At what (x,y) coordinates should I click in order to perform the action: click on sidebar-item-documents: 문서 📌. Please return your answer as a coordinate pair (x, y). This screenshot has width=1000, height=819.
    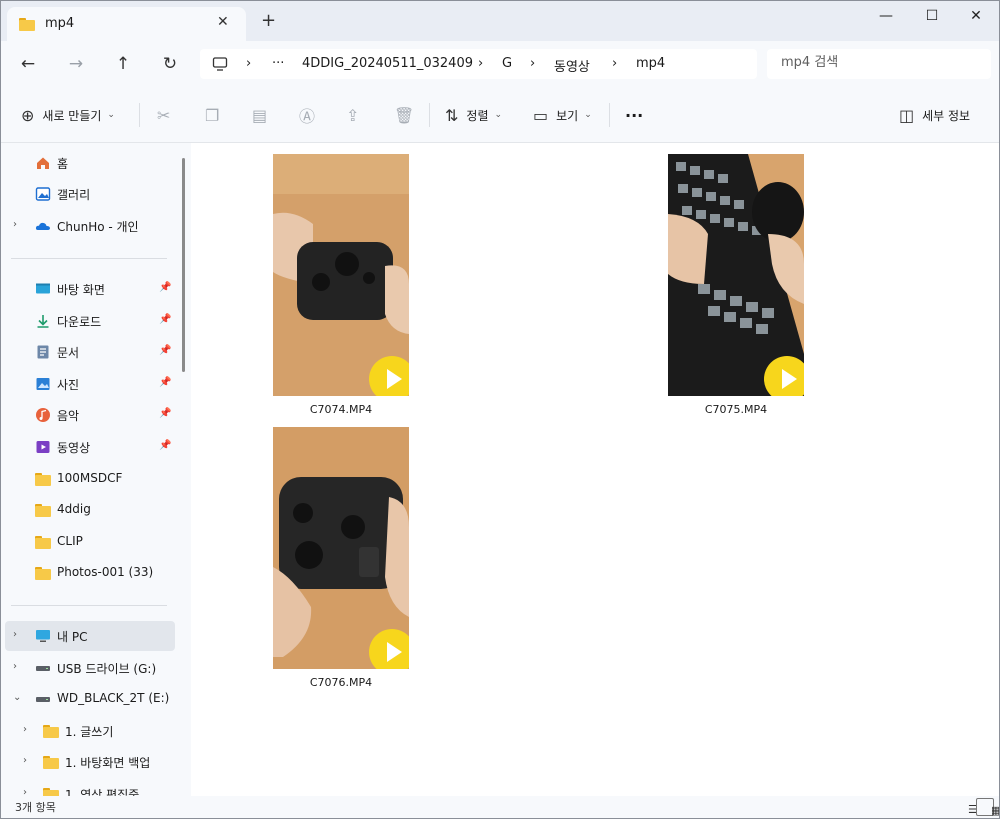
    Looking at the image, I should click on (88, 352).